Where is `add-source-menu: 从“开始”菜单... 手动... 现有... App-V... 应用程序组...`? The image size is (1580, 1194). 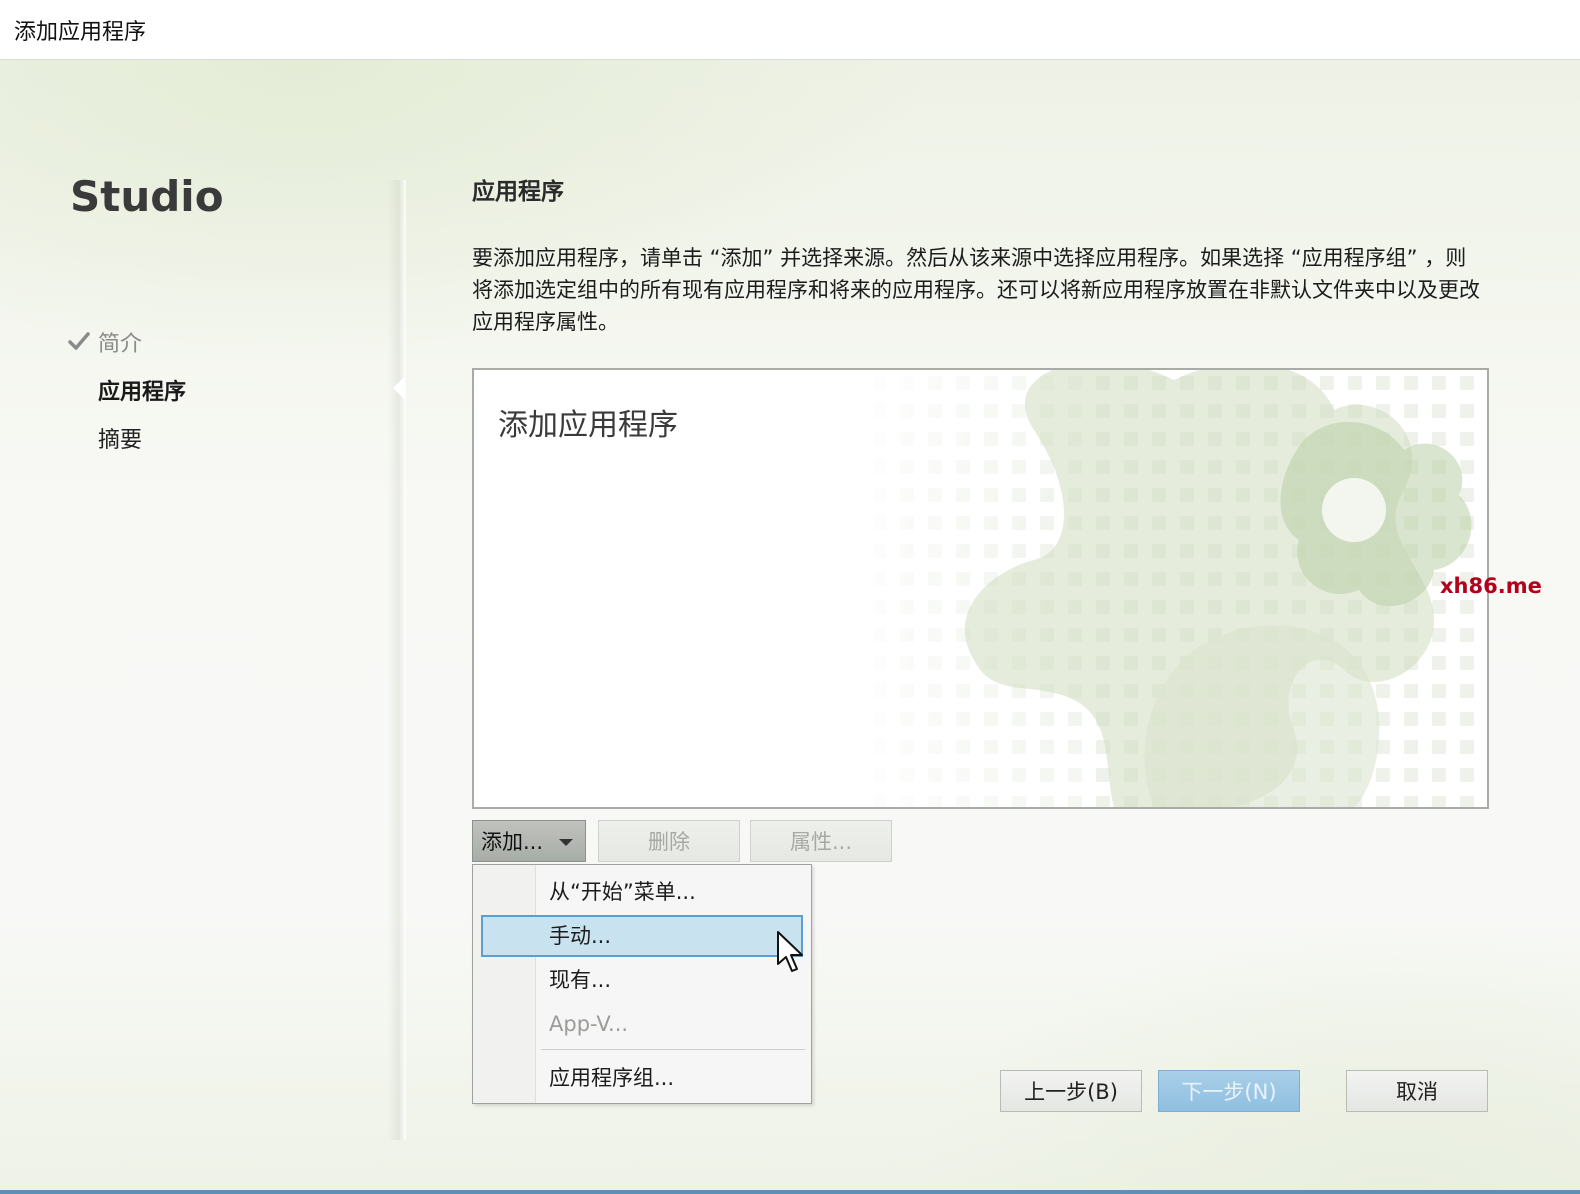
add-source-menu: 从“开始”菜单... 手动... 现有... App-V... 应用程序组... is located at coordinates (642, 984).